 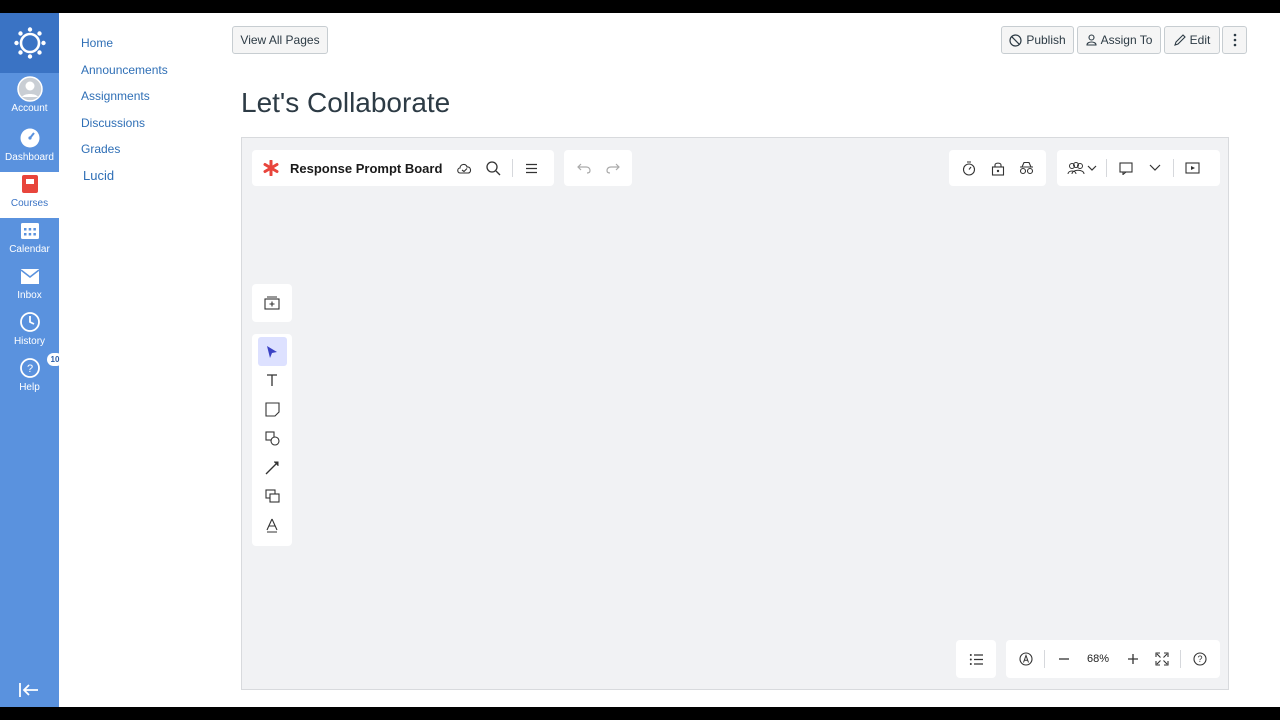 What do you see at coordinates (1046, 40) in the screenshot?
I see `publish-label: Publish` at bounding box center [1046, 40].